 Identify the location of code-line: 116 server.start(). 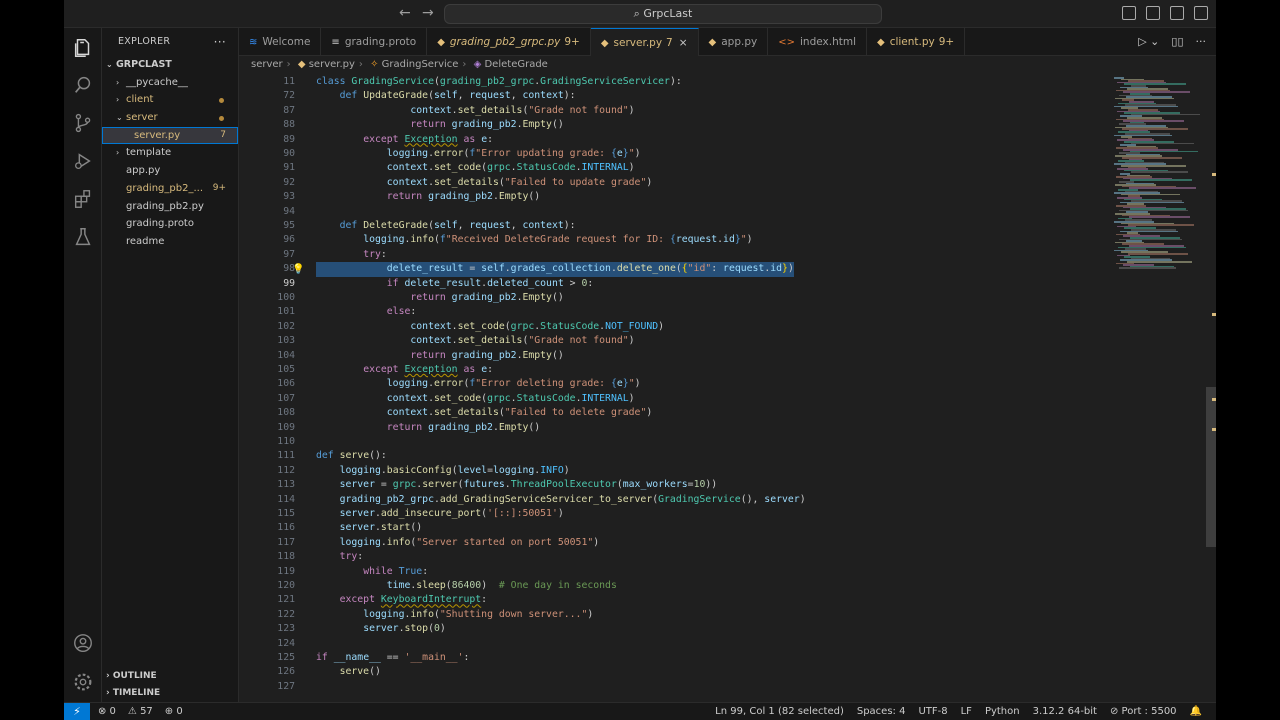
(674, 528).